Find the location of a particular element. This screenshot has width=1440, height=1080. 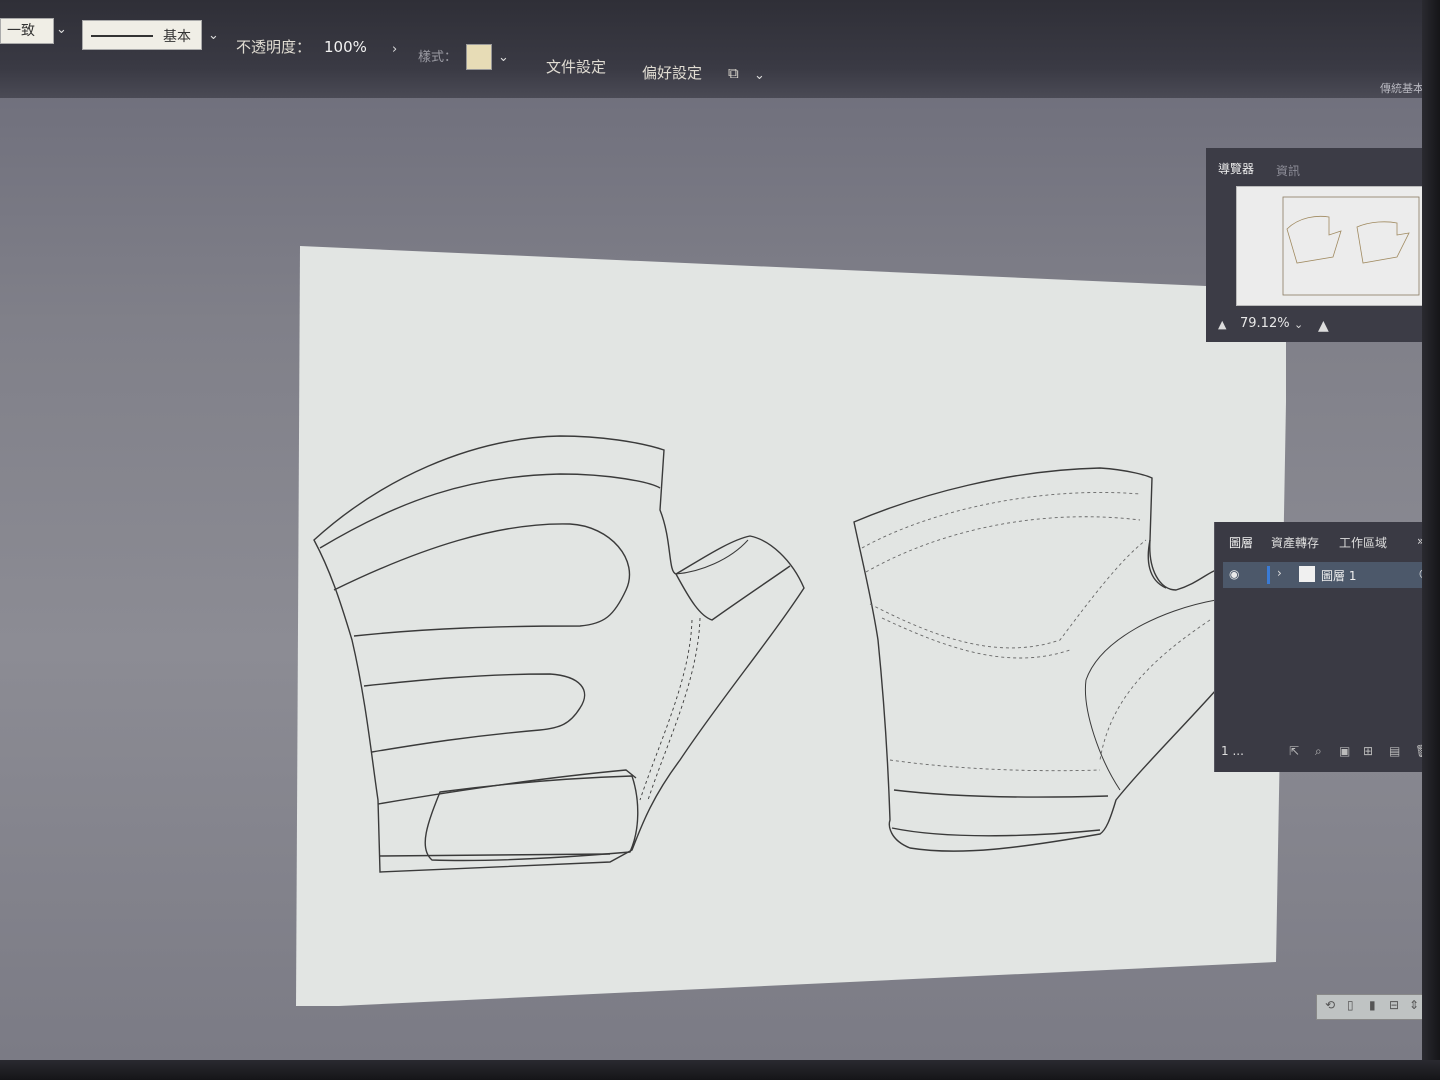

export-icon: ⇱ is located at coordinates (1294, 751).